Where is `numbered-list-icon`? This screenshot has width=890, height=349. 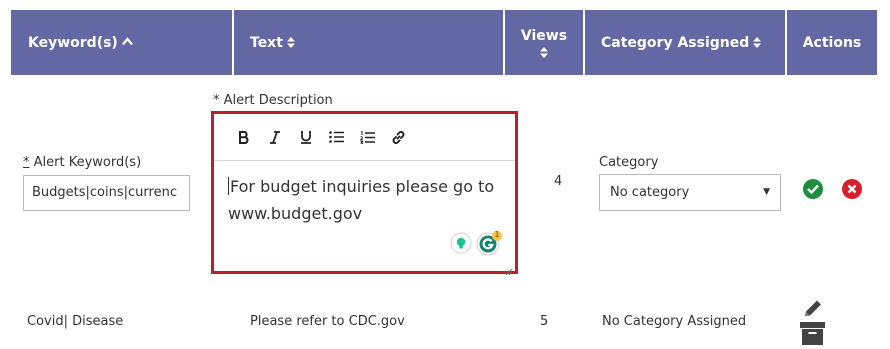 numbered-list-icon is located at coordinates (367, 137).